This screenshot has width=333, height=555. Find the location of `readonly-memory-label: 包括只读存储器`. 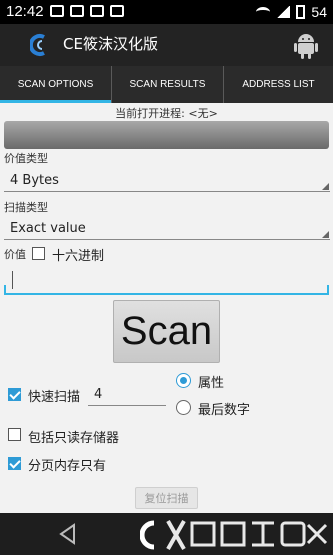

readonly-memory-label: 包括只读存储器 is located at coordinates (74, 438).